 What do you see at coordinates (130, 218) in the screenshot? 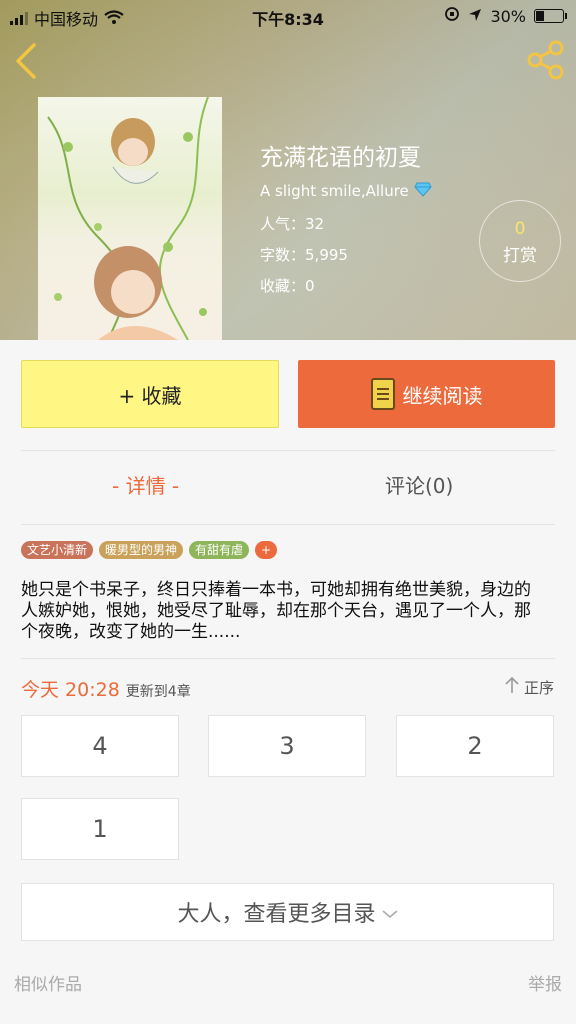
I see `book-cover-image` at bounding box center [130, 218].